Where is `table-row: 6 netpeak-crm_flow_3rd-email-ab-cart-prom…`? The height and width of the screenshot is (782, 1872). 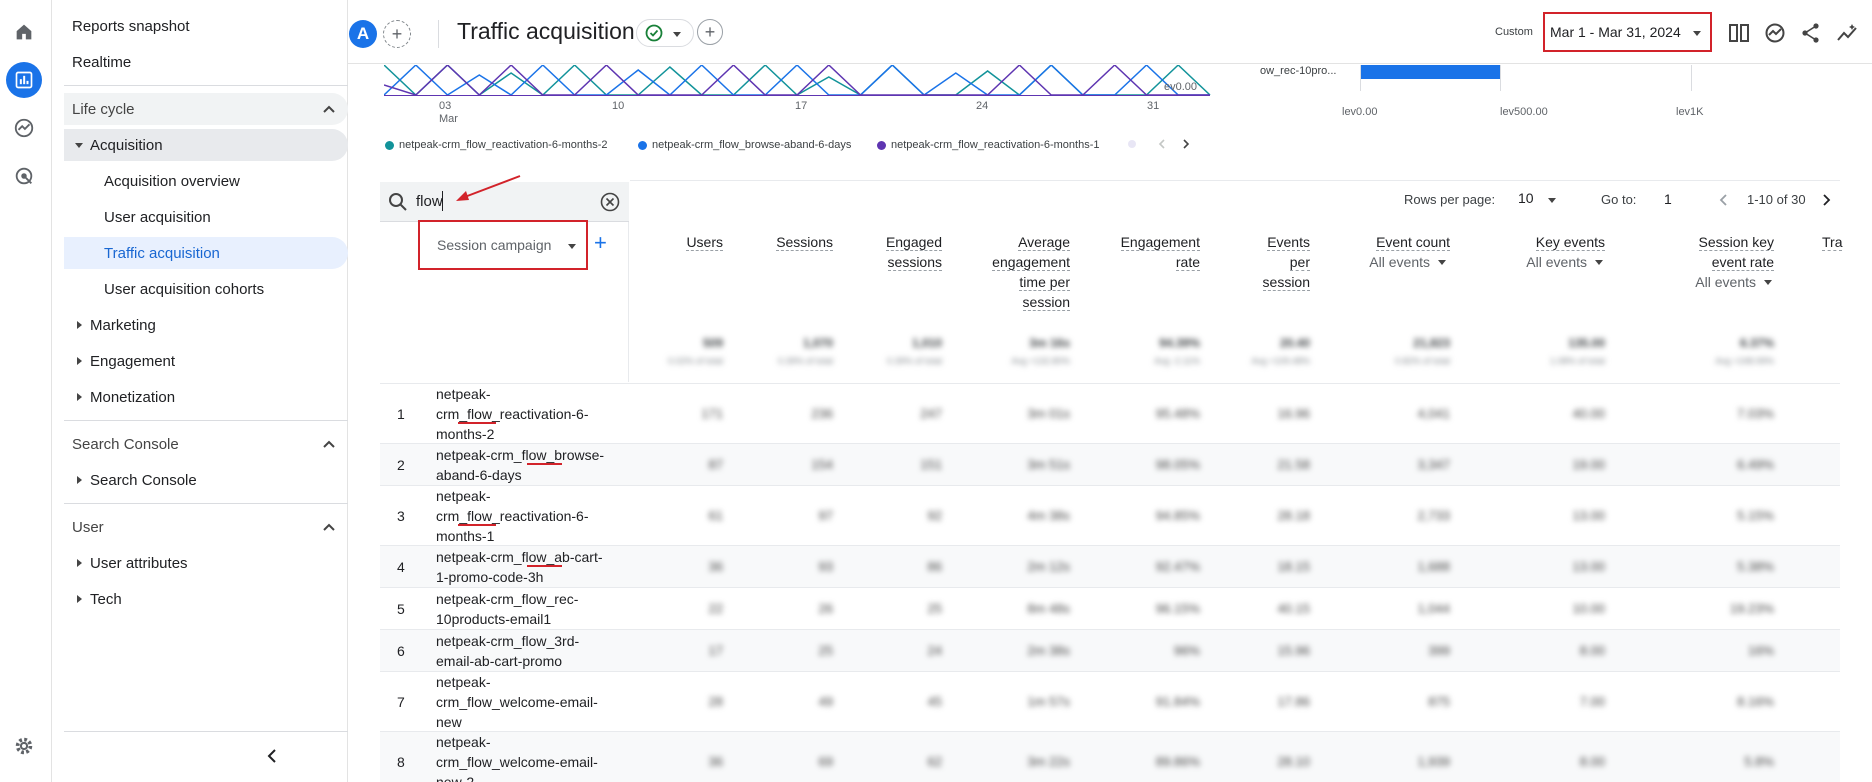 table-row: 6 netpeak-crm_flow_3rd-email-ab-cart-prom… is located at coordinates (1110, 650).